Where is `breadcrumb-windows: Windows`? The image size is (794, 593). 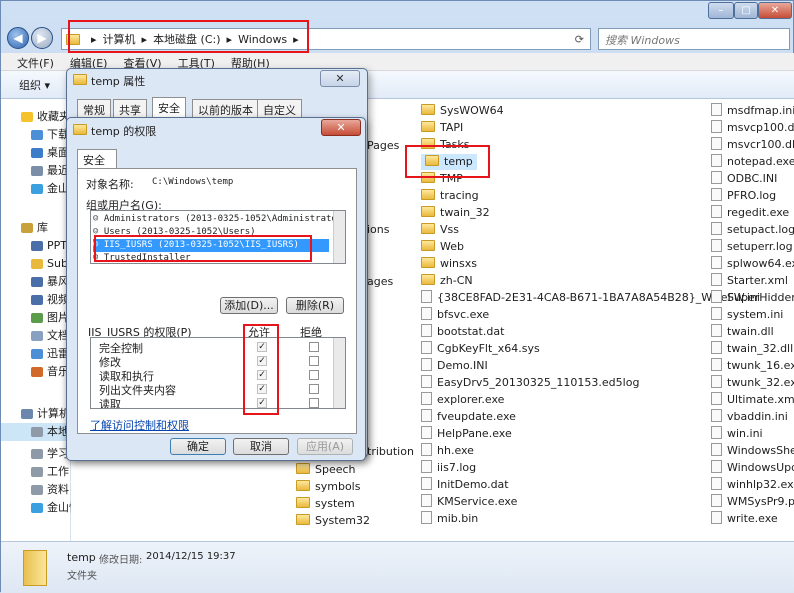
breadcrumb-windows: Windows is located at coordinates (262, 39).